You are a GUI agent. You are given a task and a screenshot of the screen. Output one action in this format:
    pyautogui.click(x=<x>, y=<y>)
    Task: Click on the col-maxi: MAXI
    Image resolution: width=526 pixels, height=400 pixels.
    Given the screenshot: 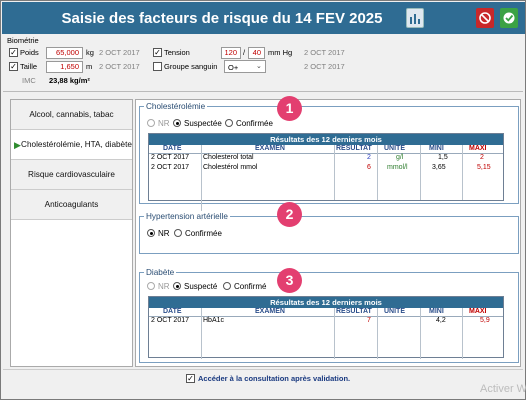 What is the action you would take?
    pyautogui.click(x=478, y=148)
    